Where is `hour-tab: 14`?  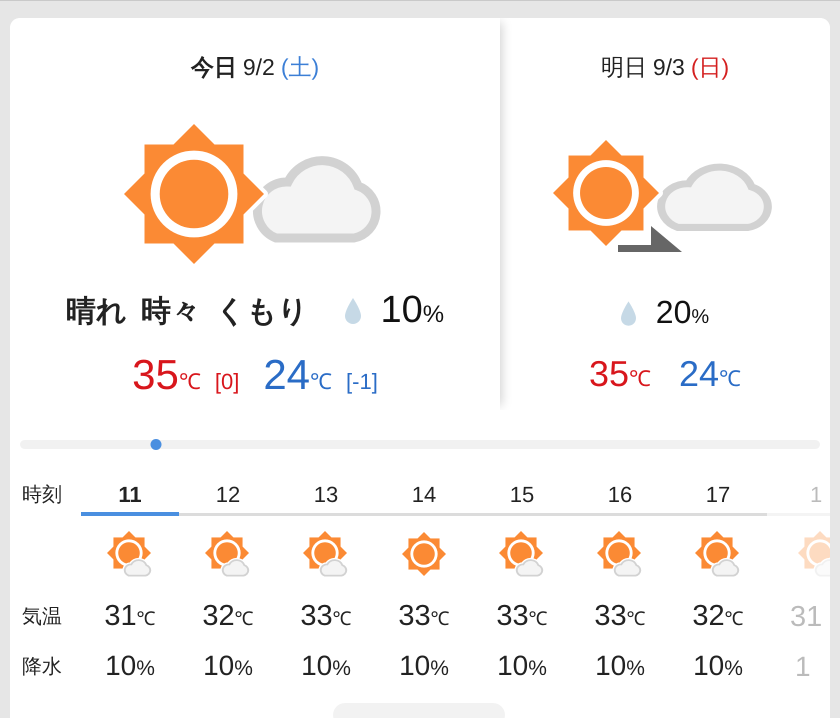
hour-tab: 14 is located at coordinates (424, 497).